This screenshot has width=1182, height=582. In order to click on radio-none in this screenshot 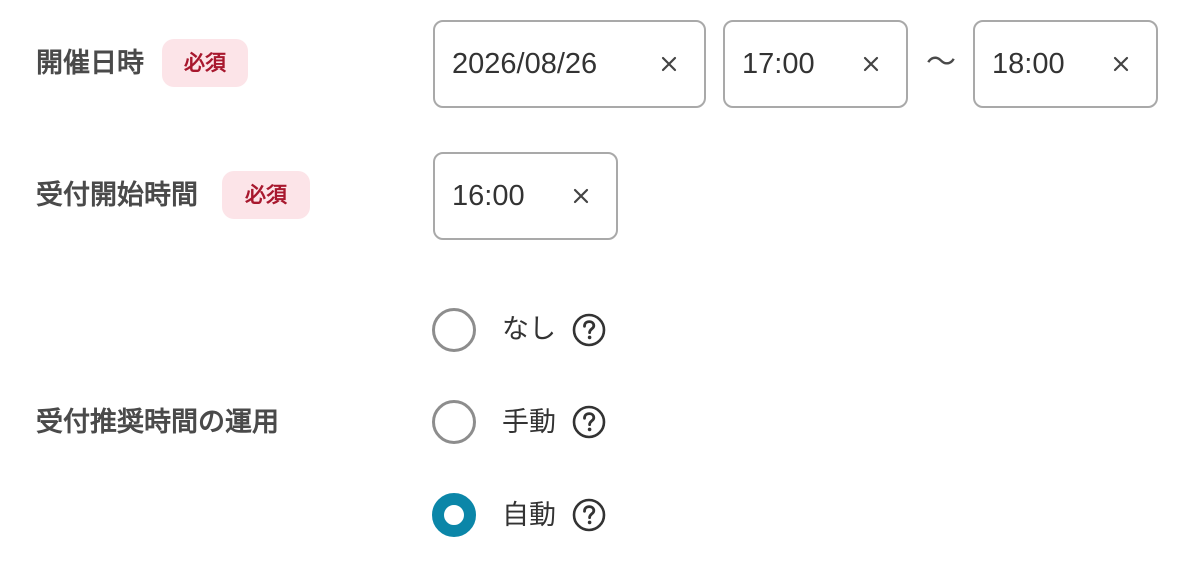, I will do `click(454, 330)`.